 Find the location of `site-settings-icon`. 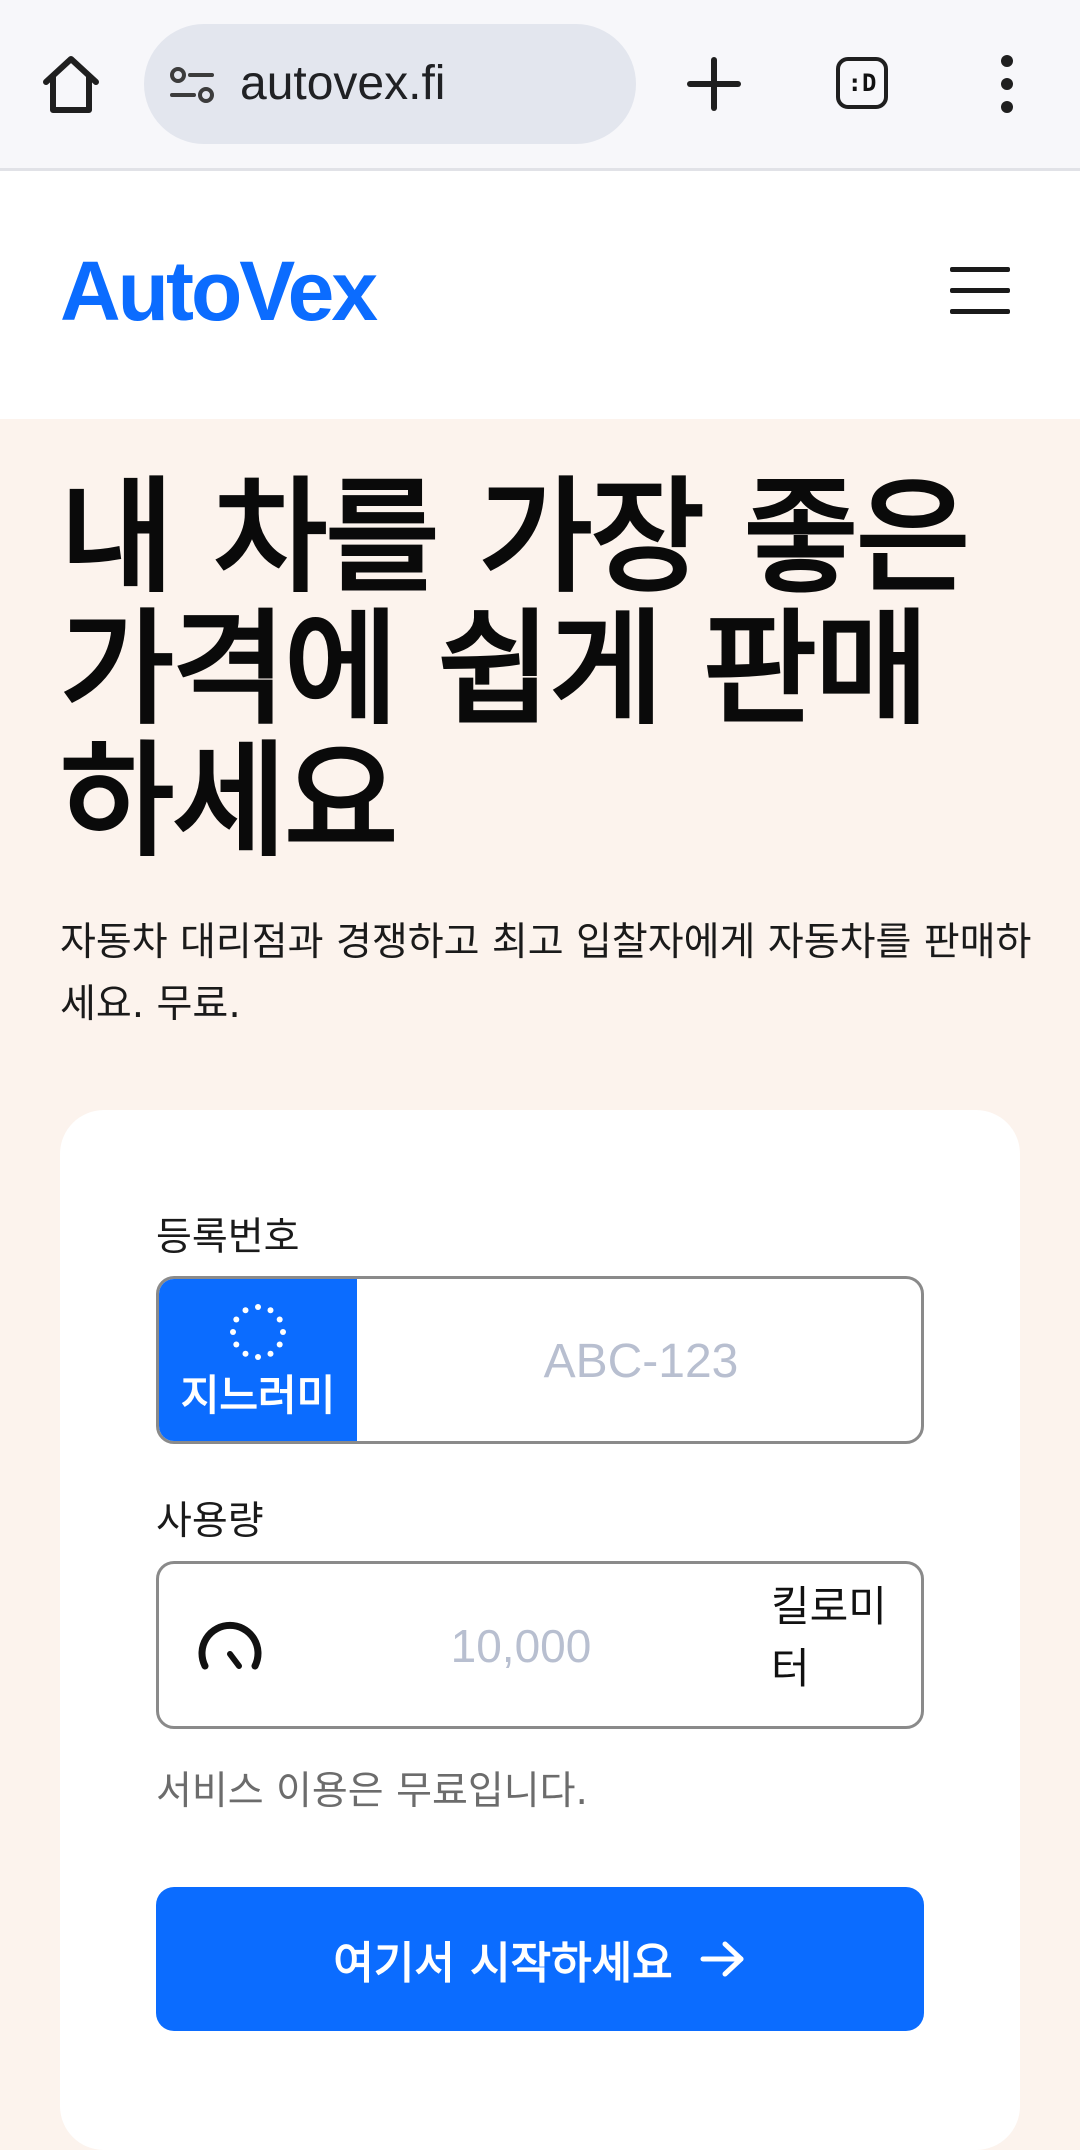

site-settings-icon is located at coordinates (193, 85).